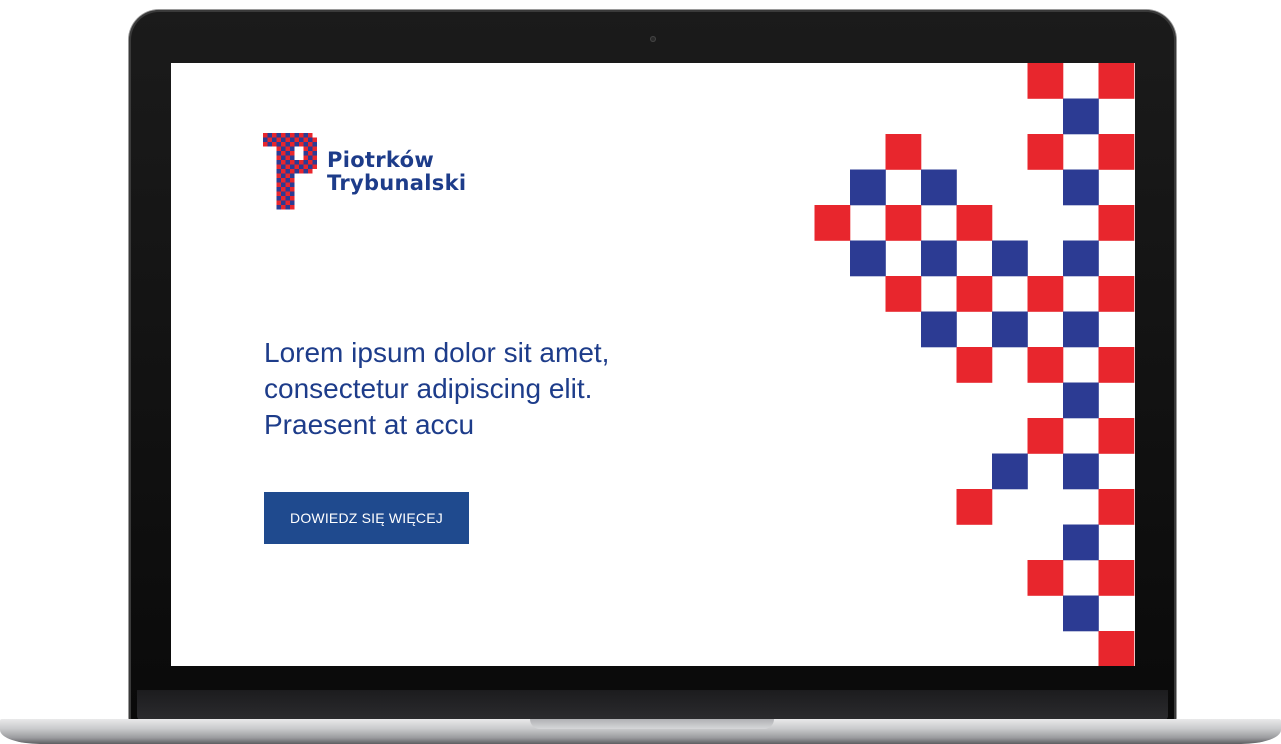  Describe the element at coordinates (428, 388) in the screenshot. I see `hero-headline-line: consectetur adipiscing elit.` at that location.